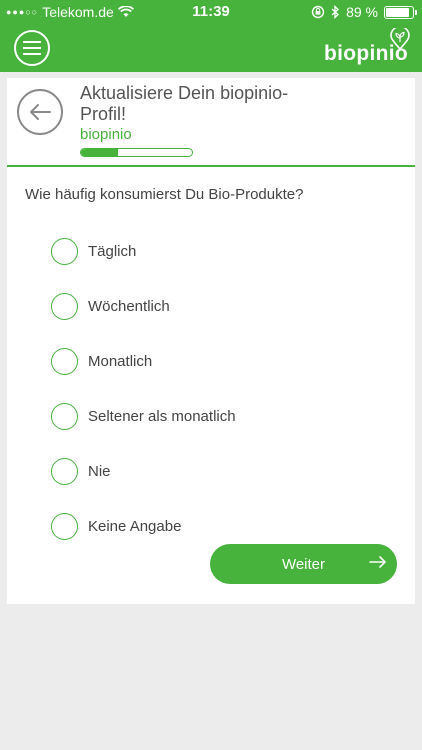 This screenshot has width=422, height=750. Describe the element at coordinates (400, 39) in the screenshot. I see `leaf-icon` at that location.